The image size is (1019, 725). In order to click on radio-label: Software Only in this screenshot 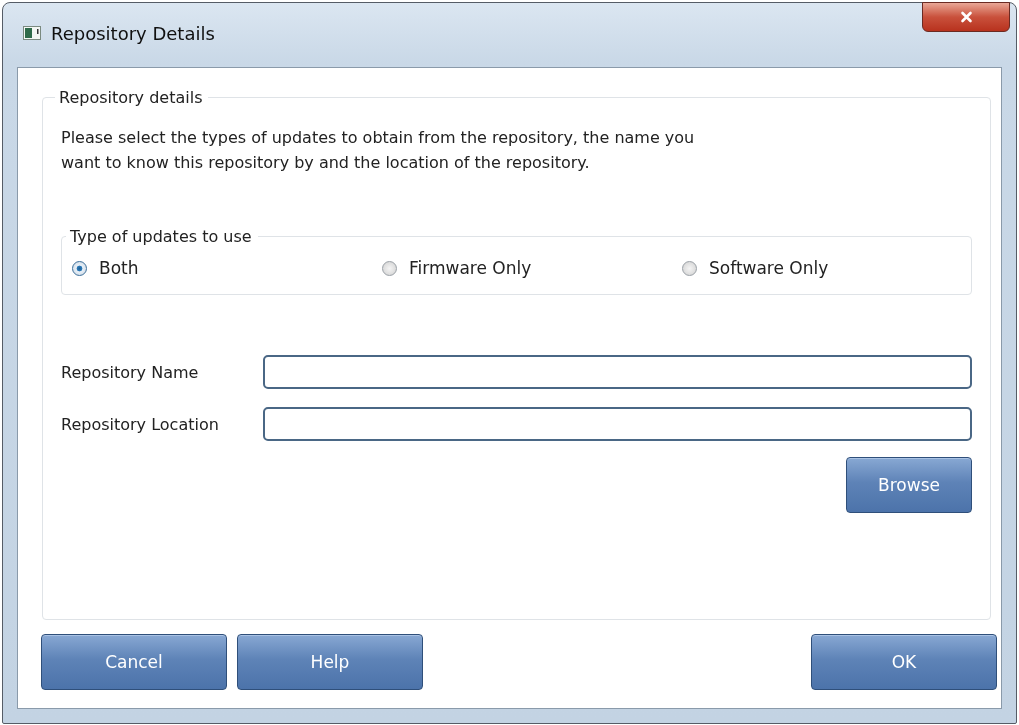, I will do `click(769, 268)`.